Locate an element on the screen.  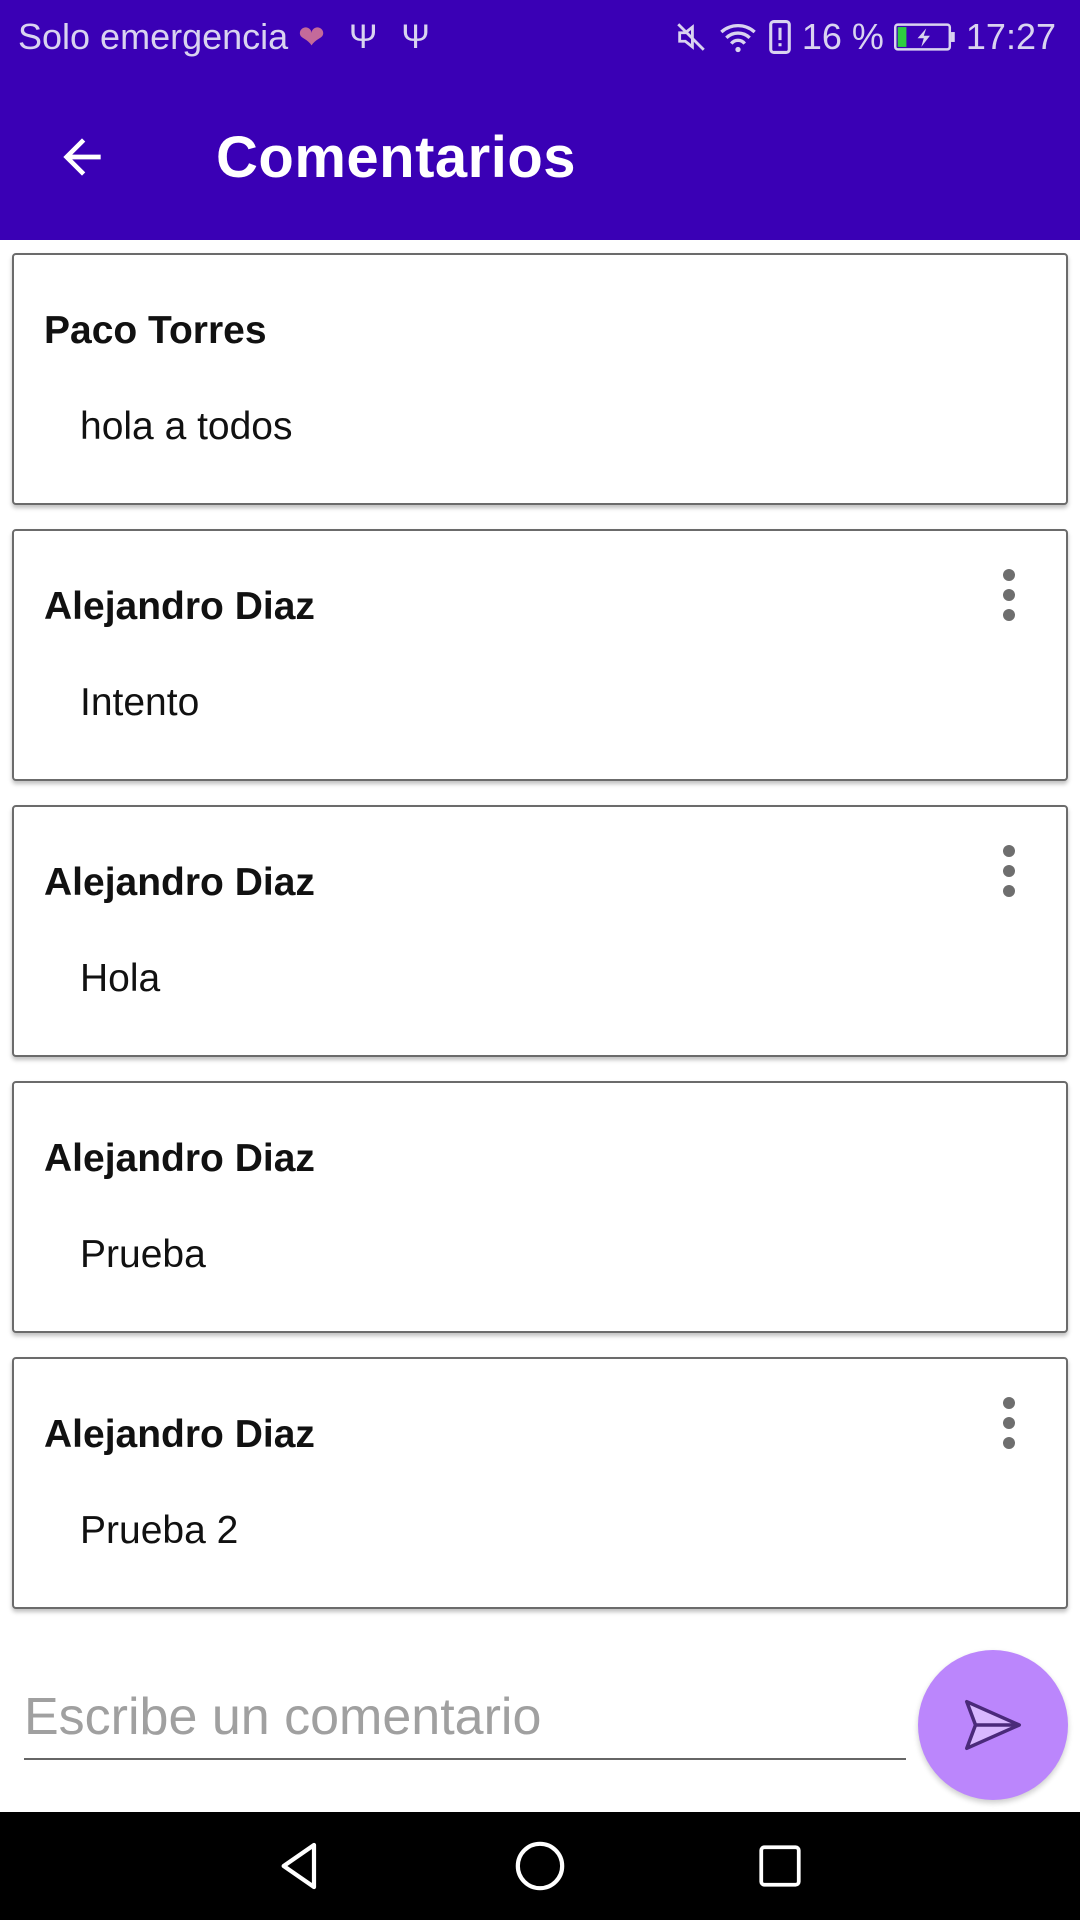
comment-text: hola a todos is located at coordinates (186, 426).